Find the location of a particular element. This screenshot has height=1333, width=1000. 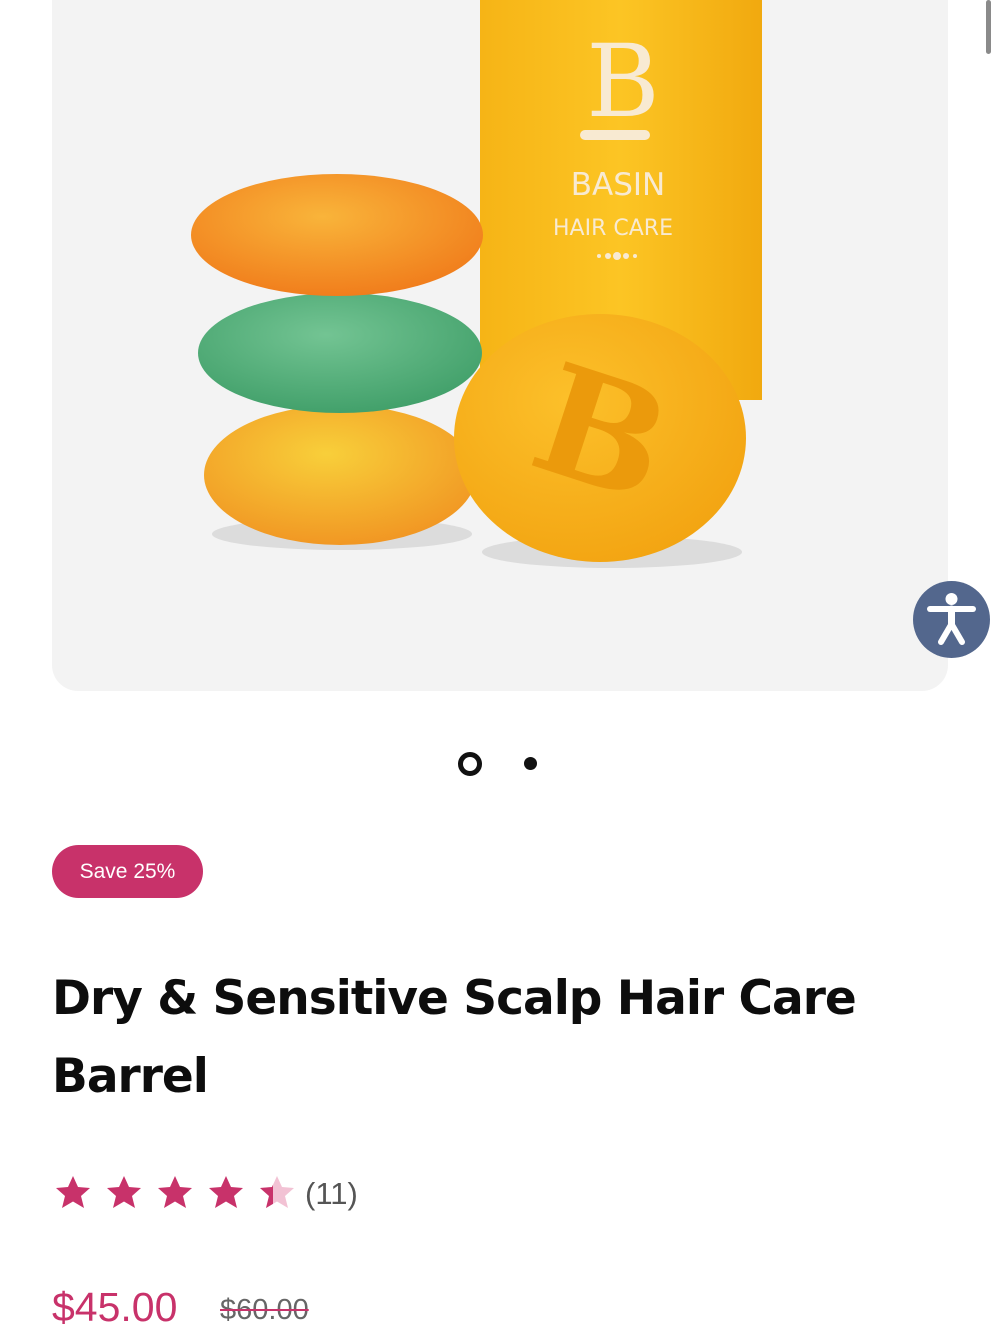

accessibility-person-icon is located at coordinates (951, 619).